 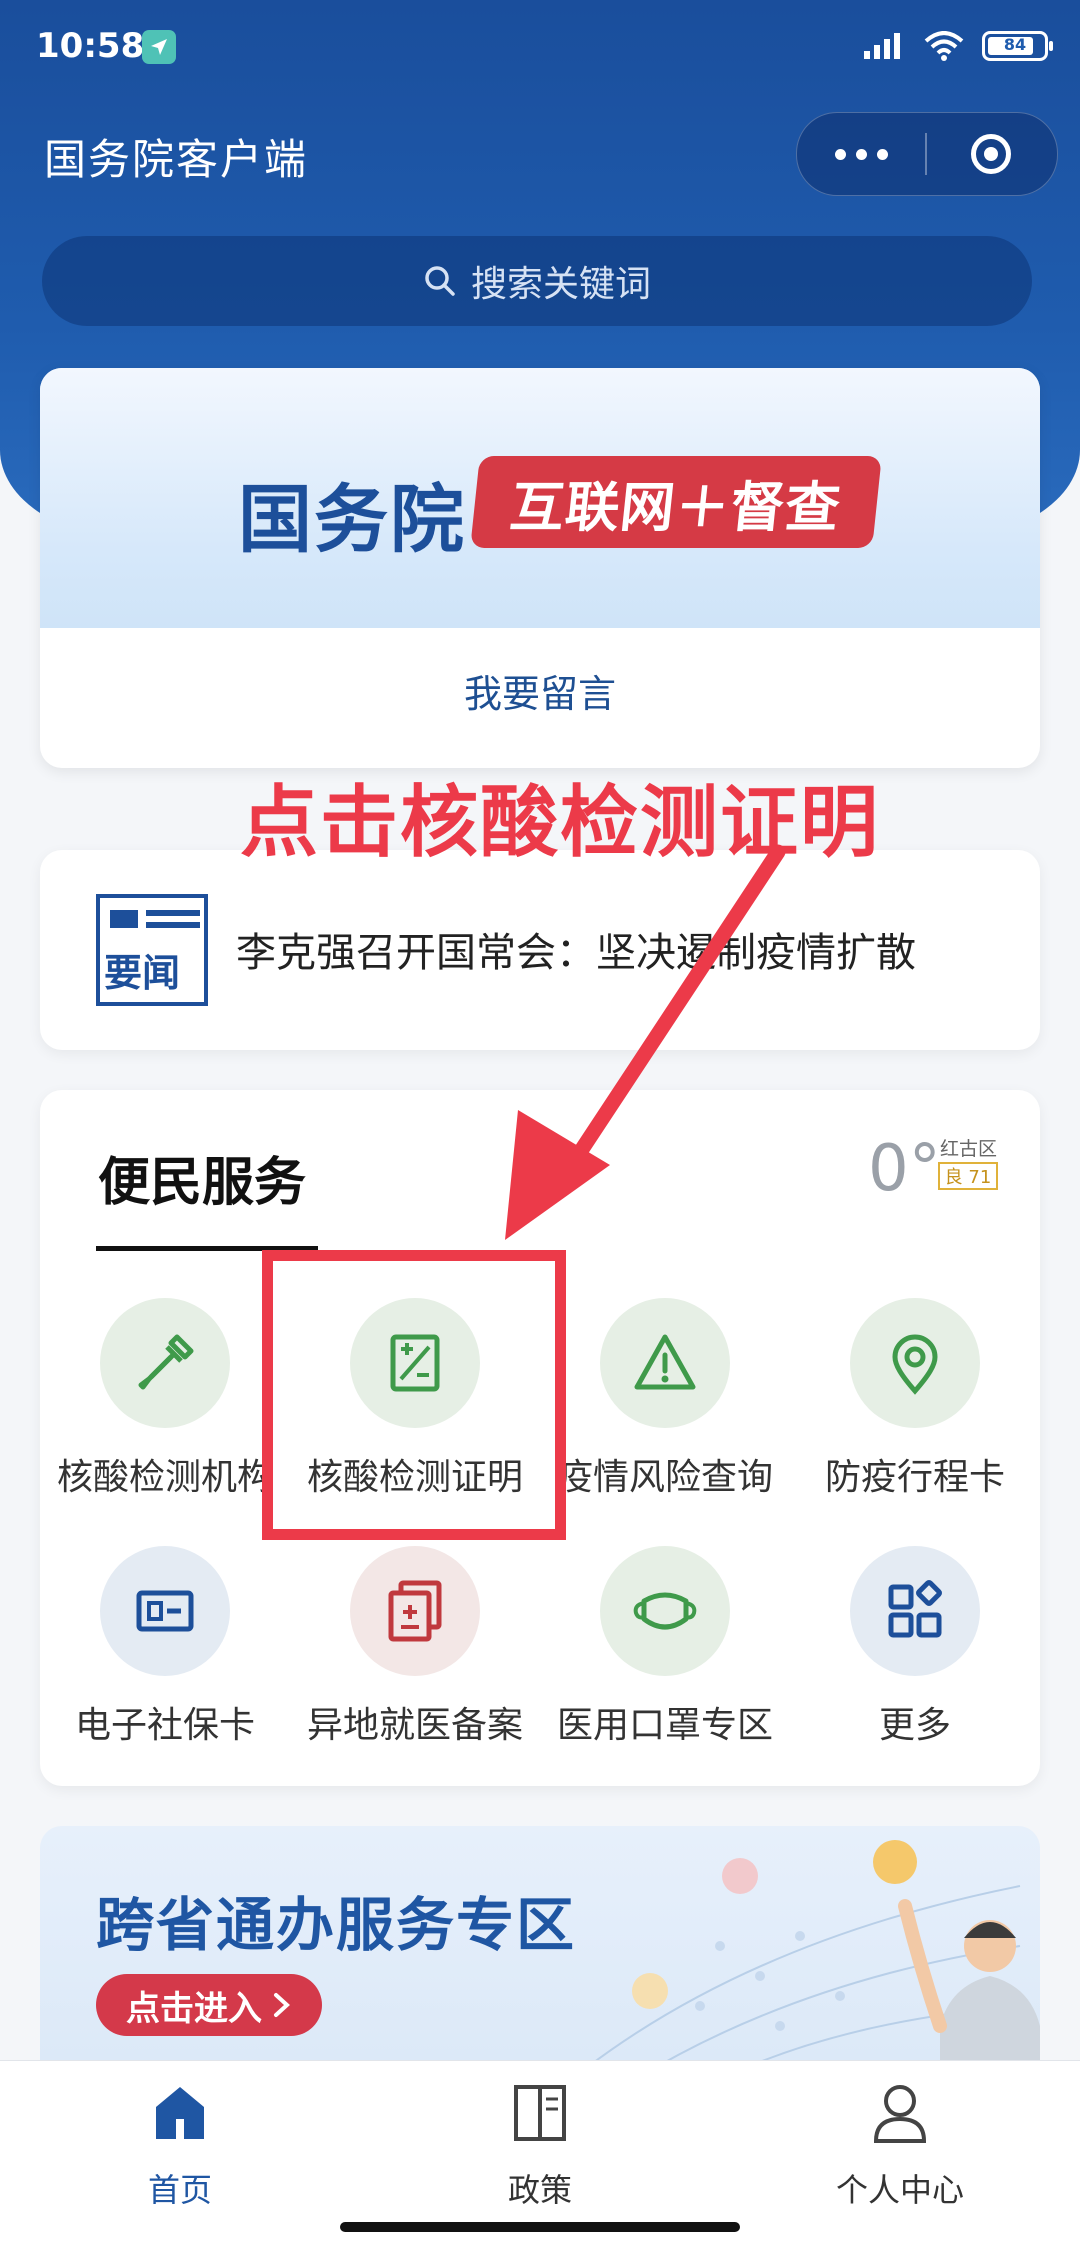 What do you see at coordinates (665, 1646) in the screenshot?
I see `service-medical-mask-zone: 医用口罩专区` at bounding box center [665, 1646].